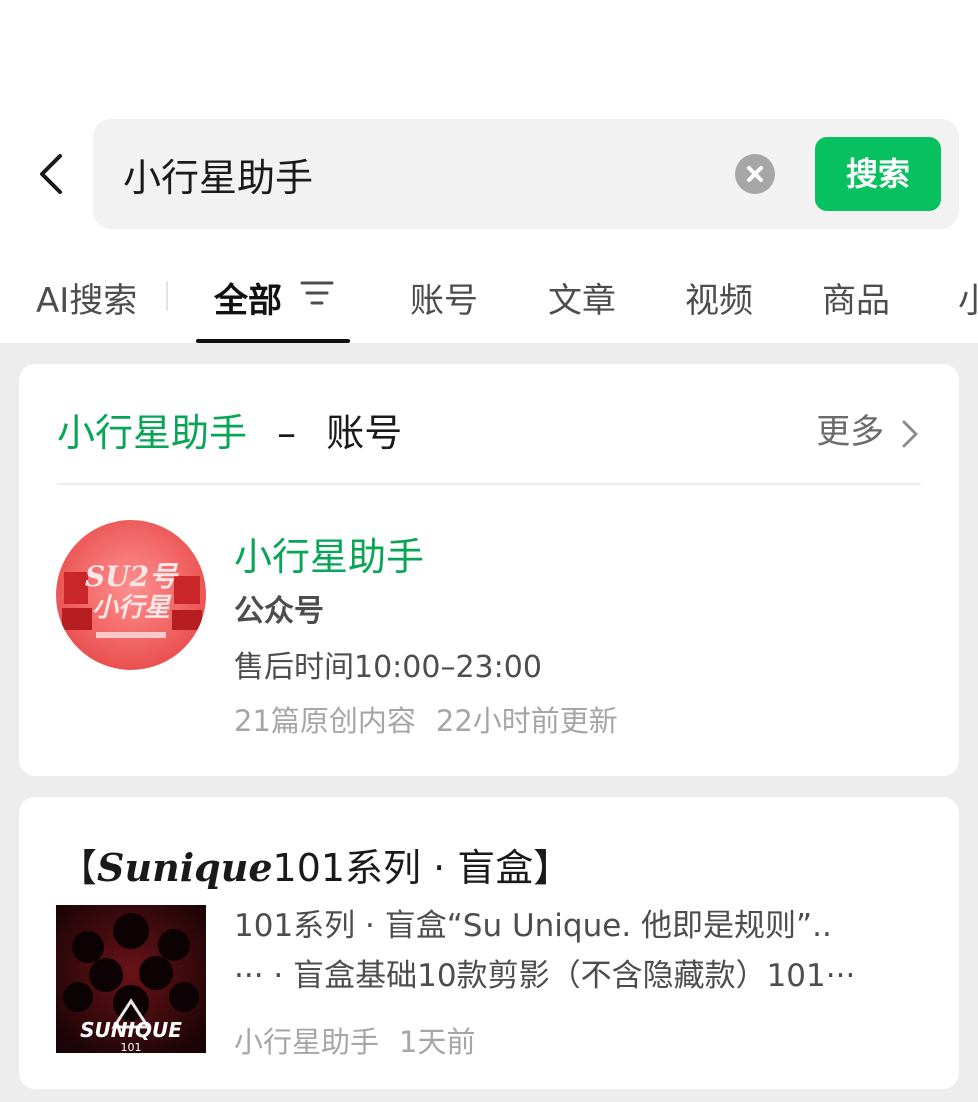  I want to click on divider, so click(489, 484).